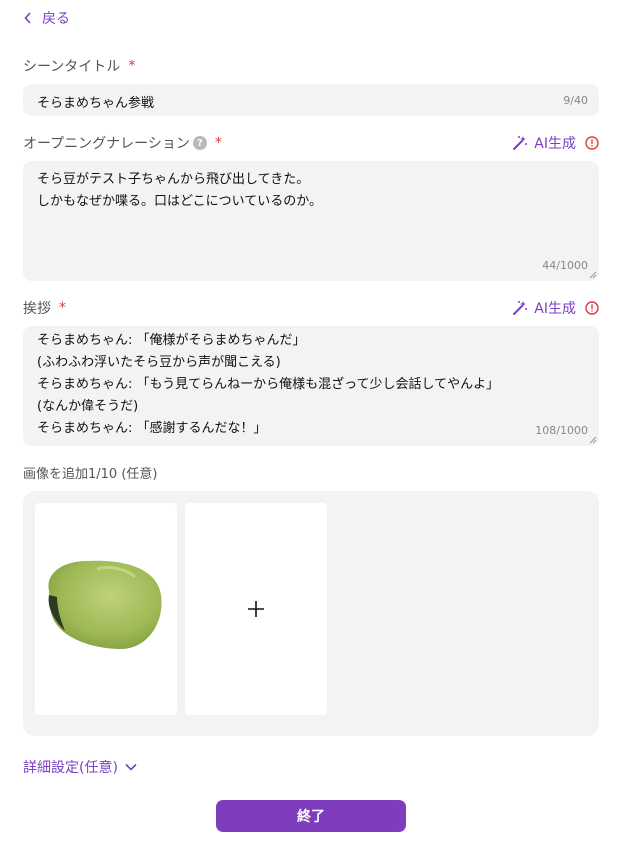 Image resolution: width=621 pixels, height=856 pixels. Describe the element at coordinates (96, 103) in the screenshot. I see `scene-title-value: そらまめちゃん参戦` at that location.